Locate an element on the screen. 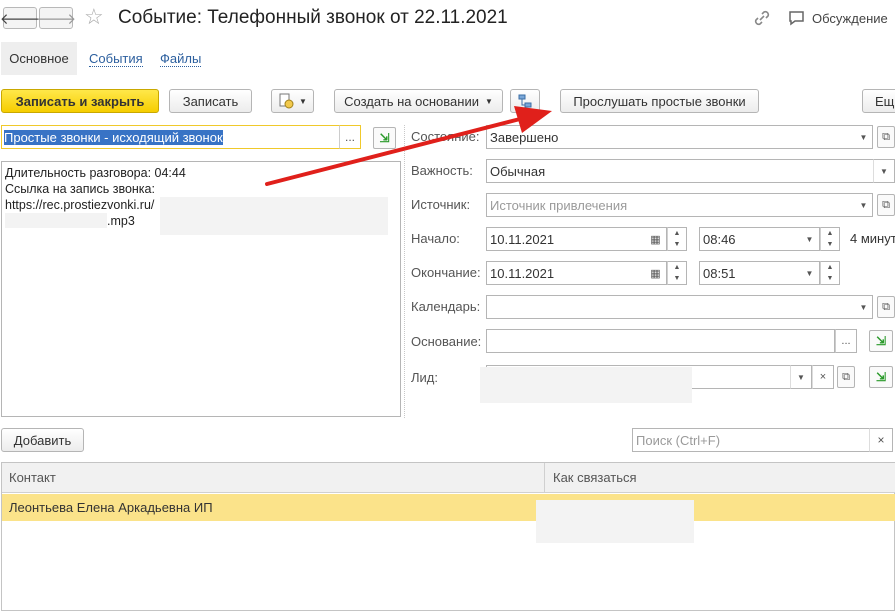 The height and width of the screenshot is (611, 895). table-header is located at coordinates (448, 478).